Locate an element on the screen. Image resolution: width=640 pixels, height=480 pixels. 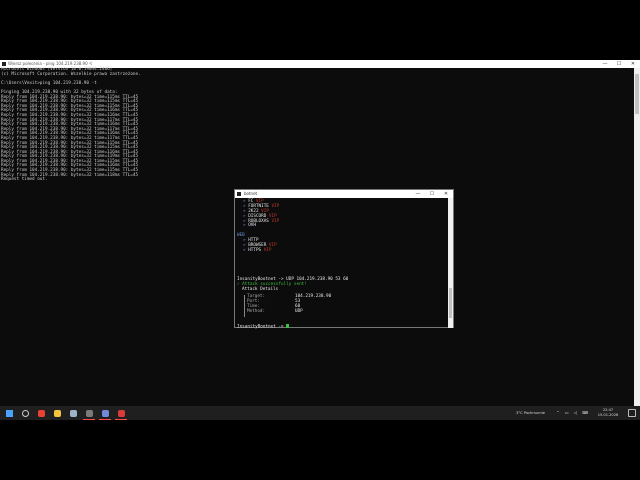
steam-icon-glyph is located at coordinates (73, 413).